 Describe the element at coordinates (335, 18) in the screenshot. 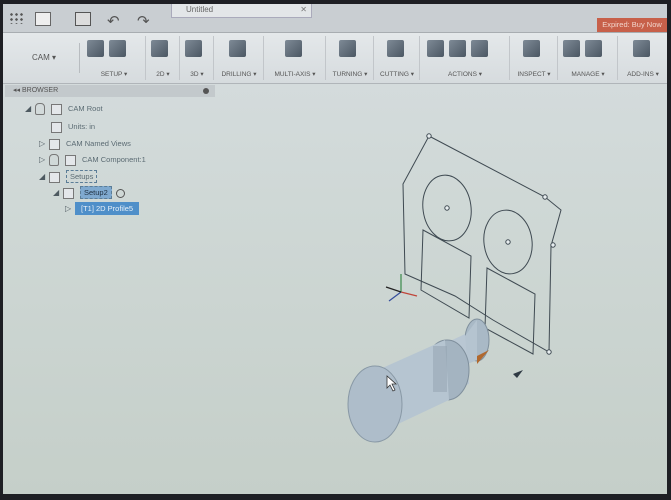

I see `title-bar: ↶ ↷ Untitled ✕ Expired: Buy Now` at that location.